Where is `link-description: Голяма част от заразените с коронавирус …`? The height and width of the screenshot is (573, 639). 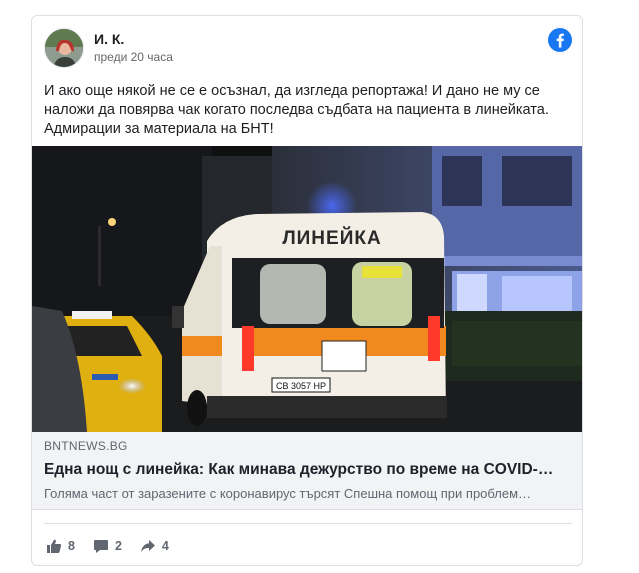
link-description: Голяма част от заразените с коронавирус … is located at coordinates (288, 493).